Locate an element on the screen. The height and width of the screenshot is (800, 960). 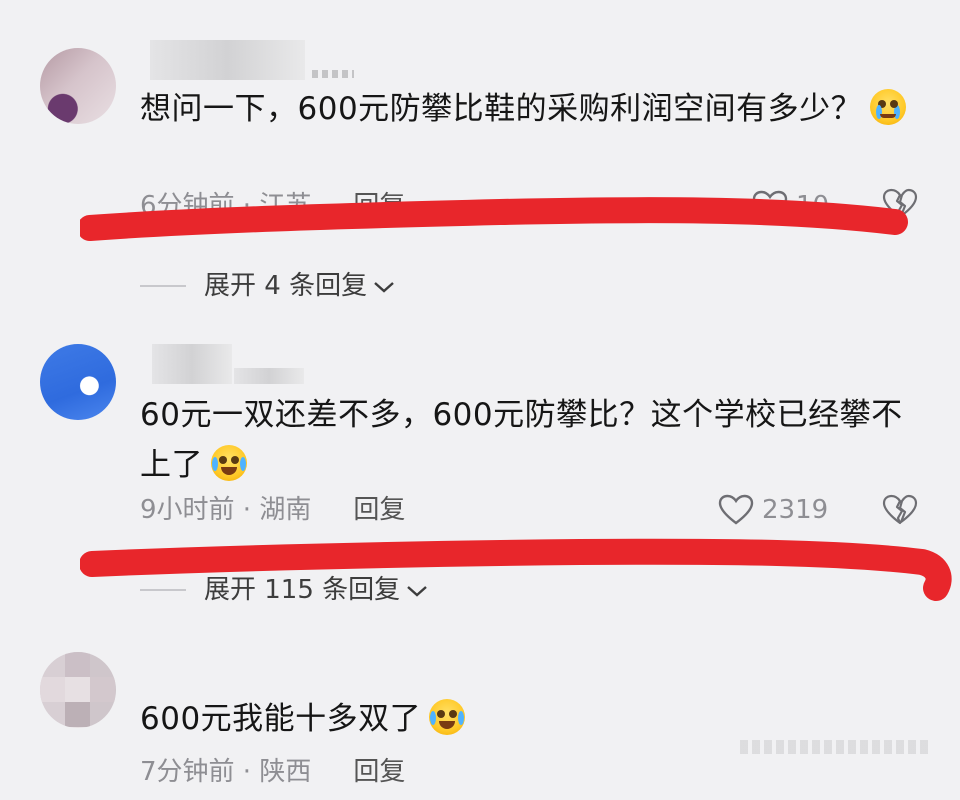
comment-time: 7分钟前 is located at coordinates (187, 772).